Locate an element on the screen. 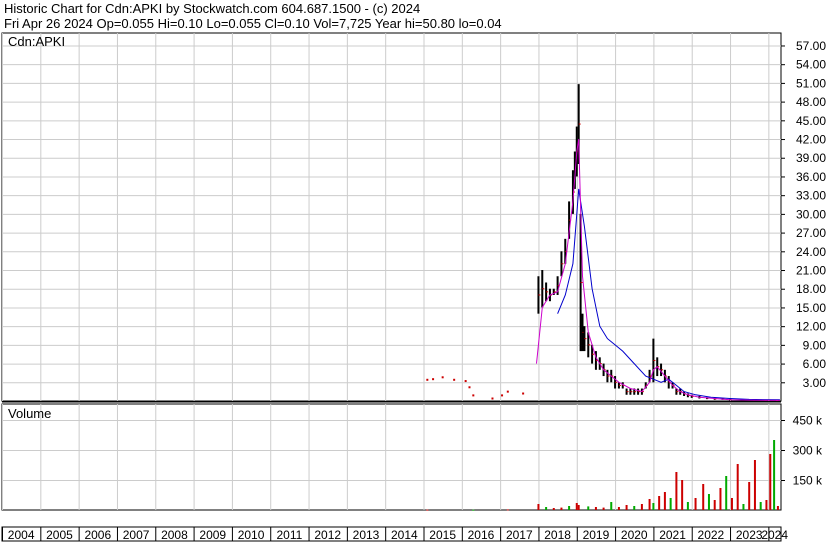  price-tick-label: 48.00 is located at coordinates (811, 102).